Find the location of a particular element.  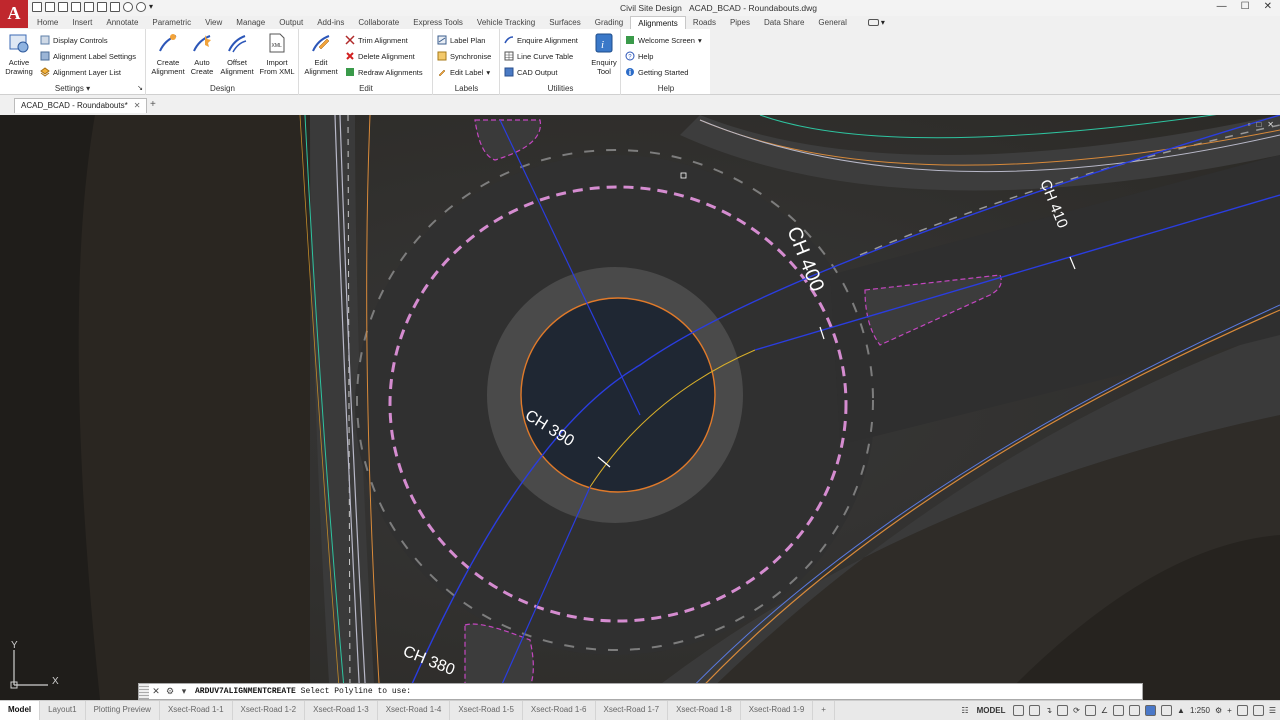

layout-tab-xsect-1-5: Xsect-Road 1-5 is located at coordinates (486, 710).